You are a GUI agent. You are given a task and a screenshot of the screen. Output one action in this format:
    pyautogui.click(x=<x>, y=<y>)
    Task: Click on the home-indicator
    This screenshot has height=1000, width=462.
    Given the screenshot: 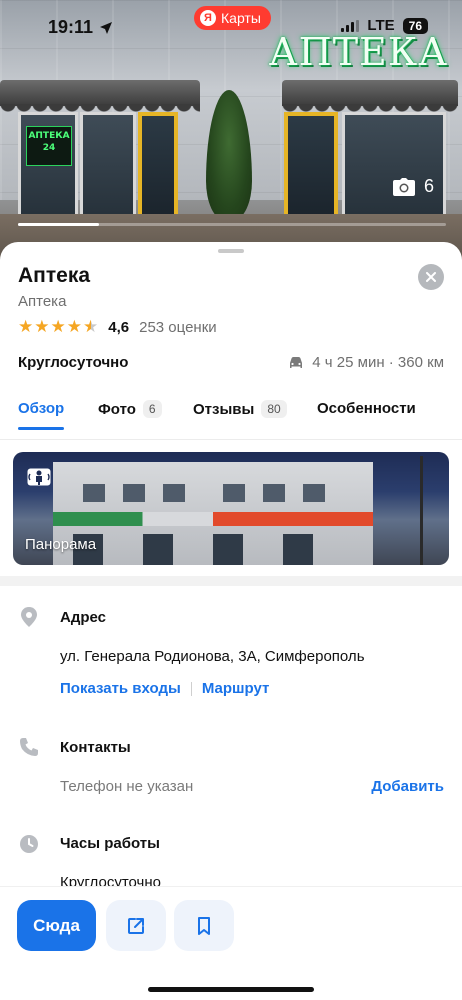 What is the action you would take?
    pyautogui.click(x=231, y=989)
    